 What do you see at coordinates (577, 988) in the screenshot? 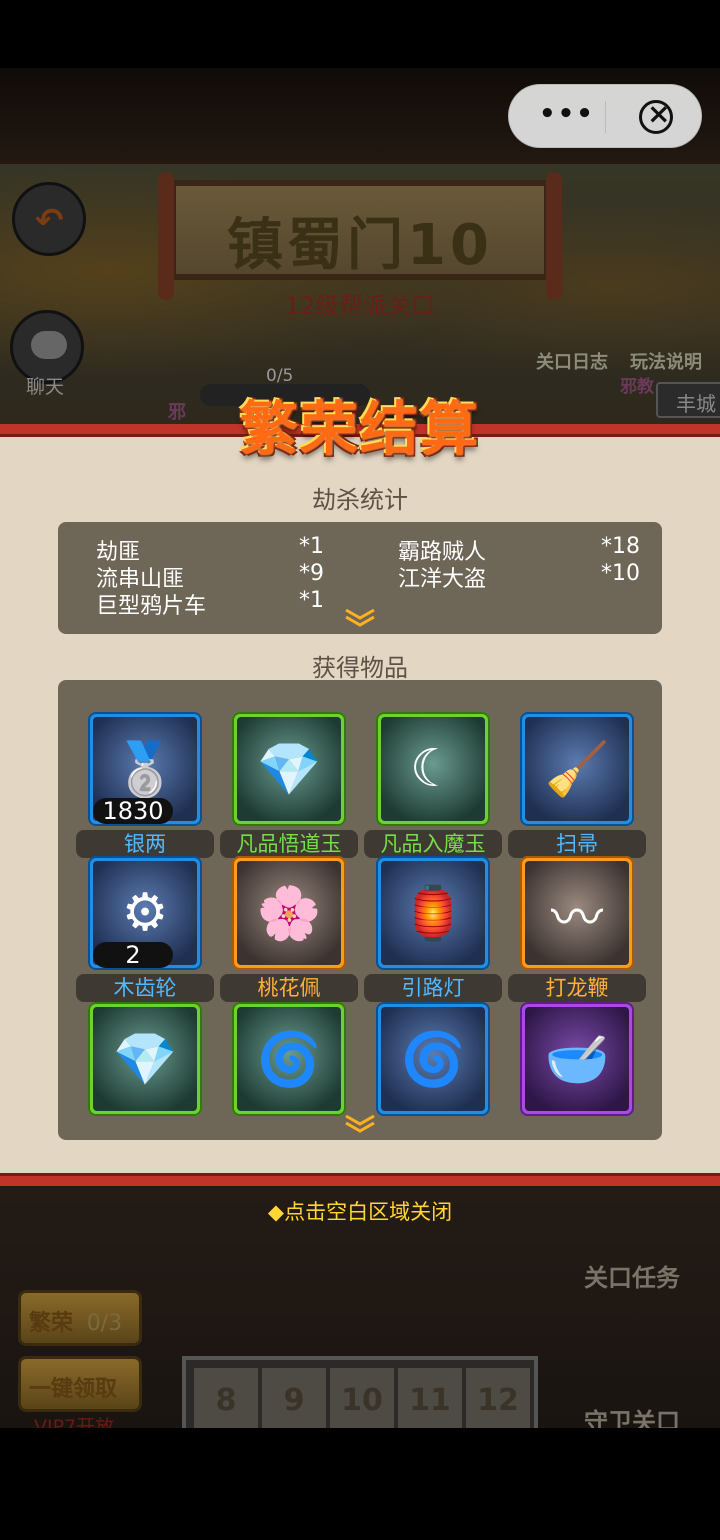
I see `item-name: 打龙鞭` at bounding box center [577, 988].